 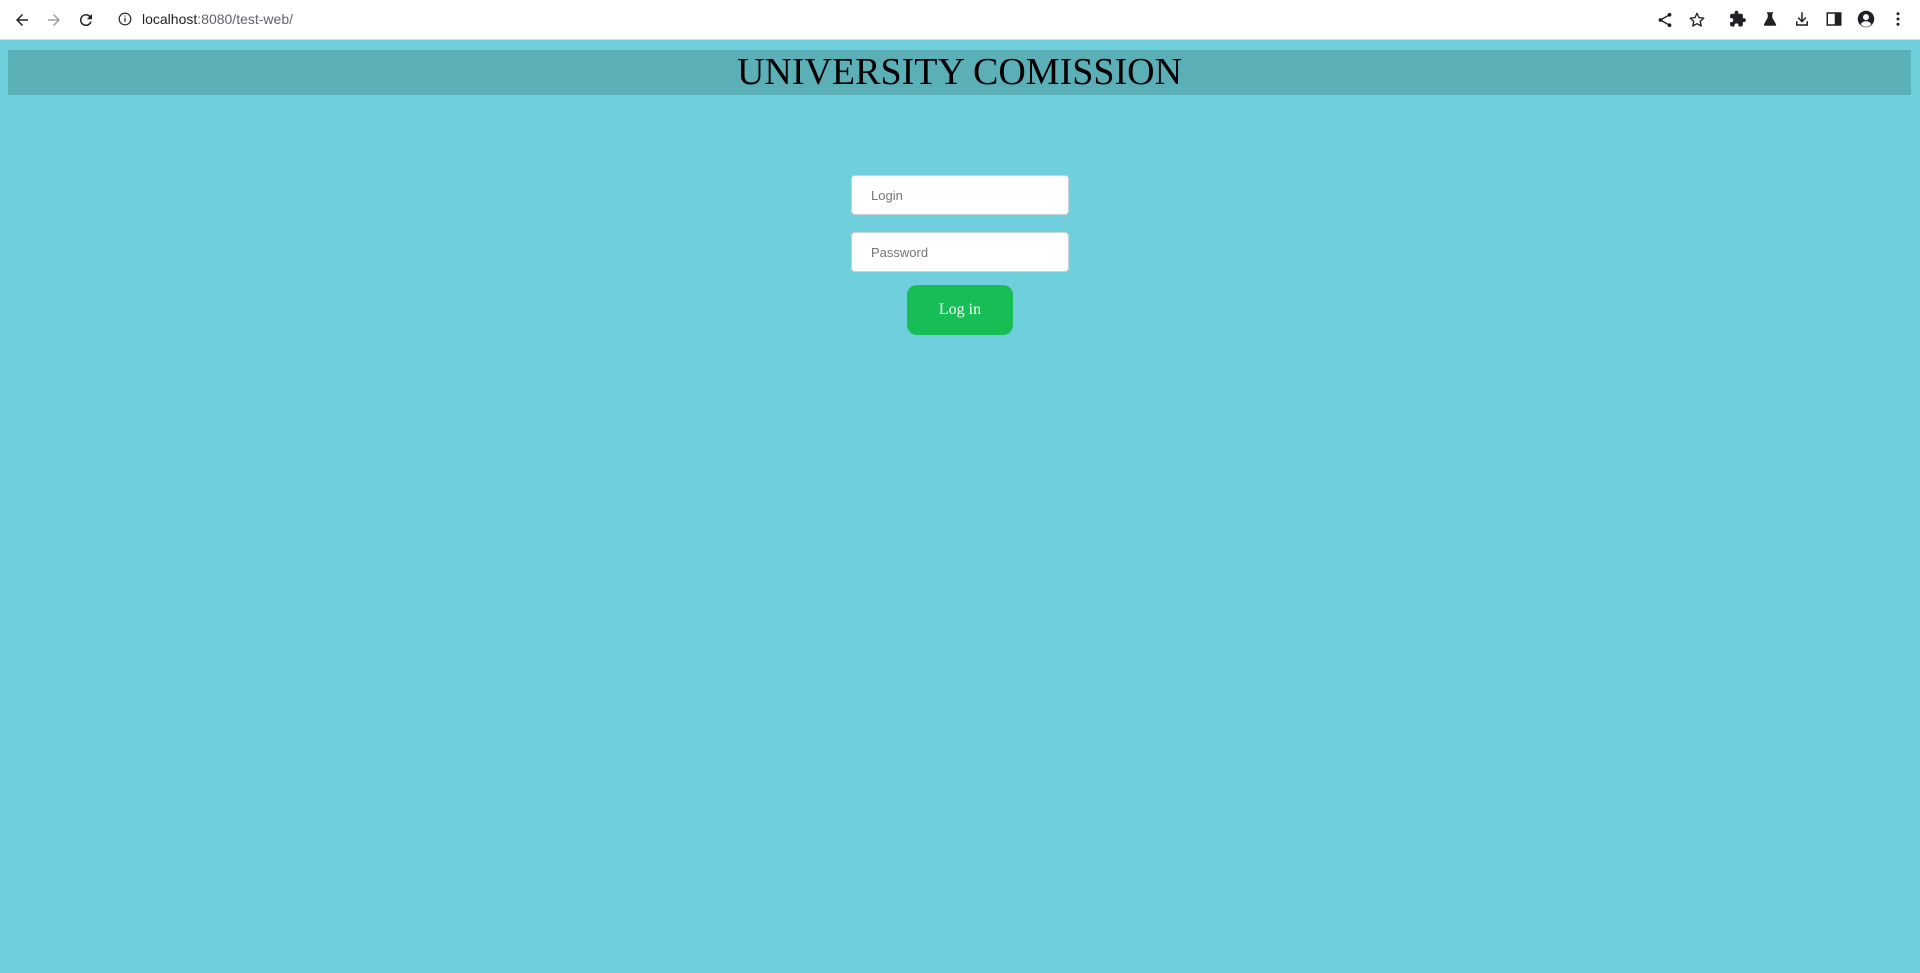 I want to click on url-text: localhost:8080/test-web/, so click(x=217, y=19).